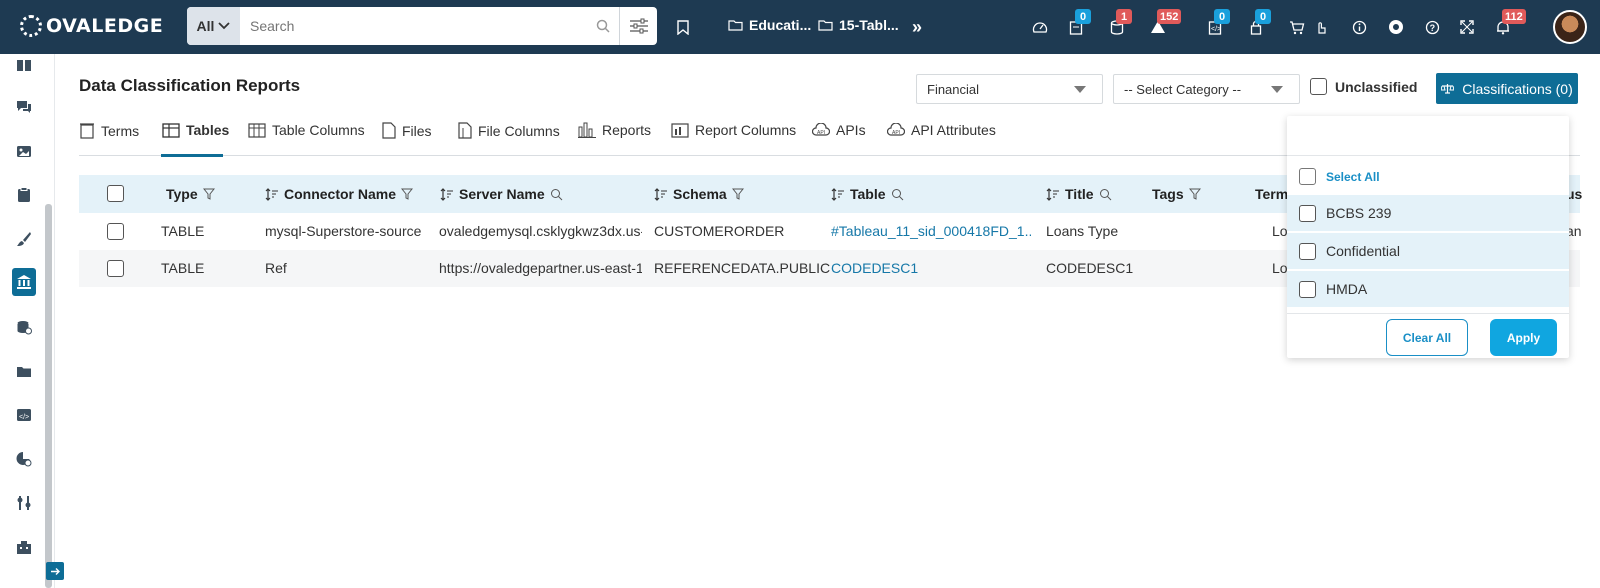 This screenshot has width=1600, height=588. I want to click on sidebar-item-chat, so click(24, 107).